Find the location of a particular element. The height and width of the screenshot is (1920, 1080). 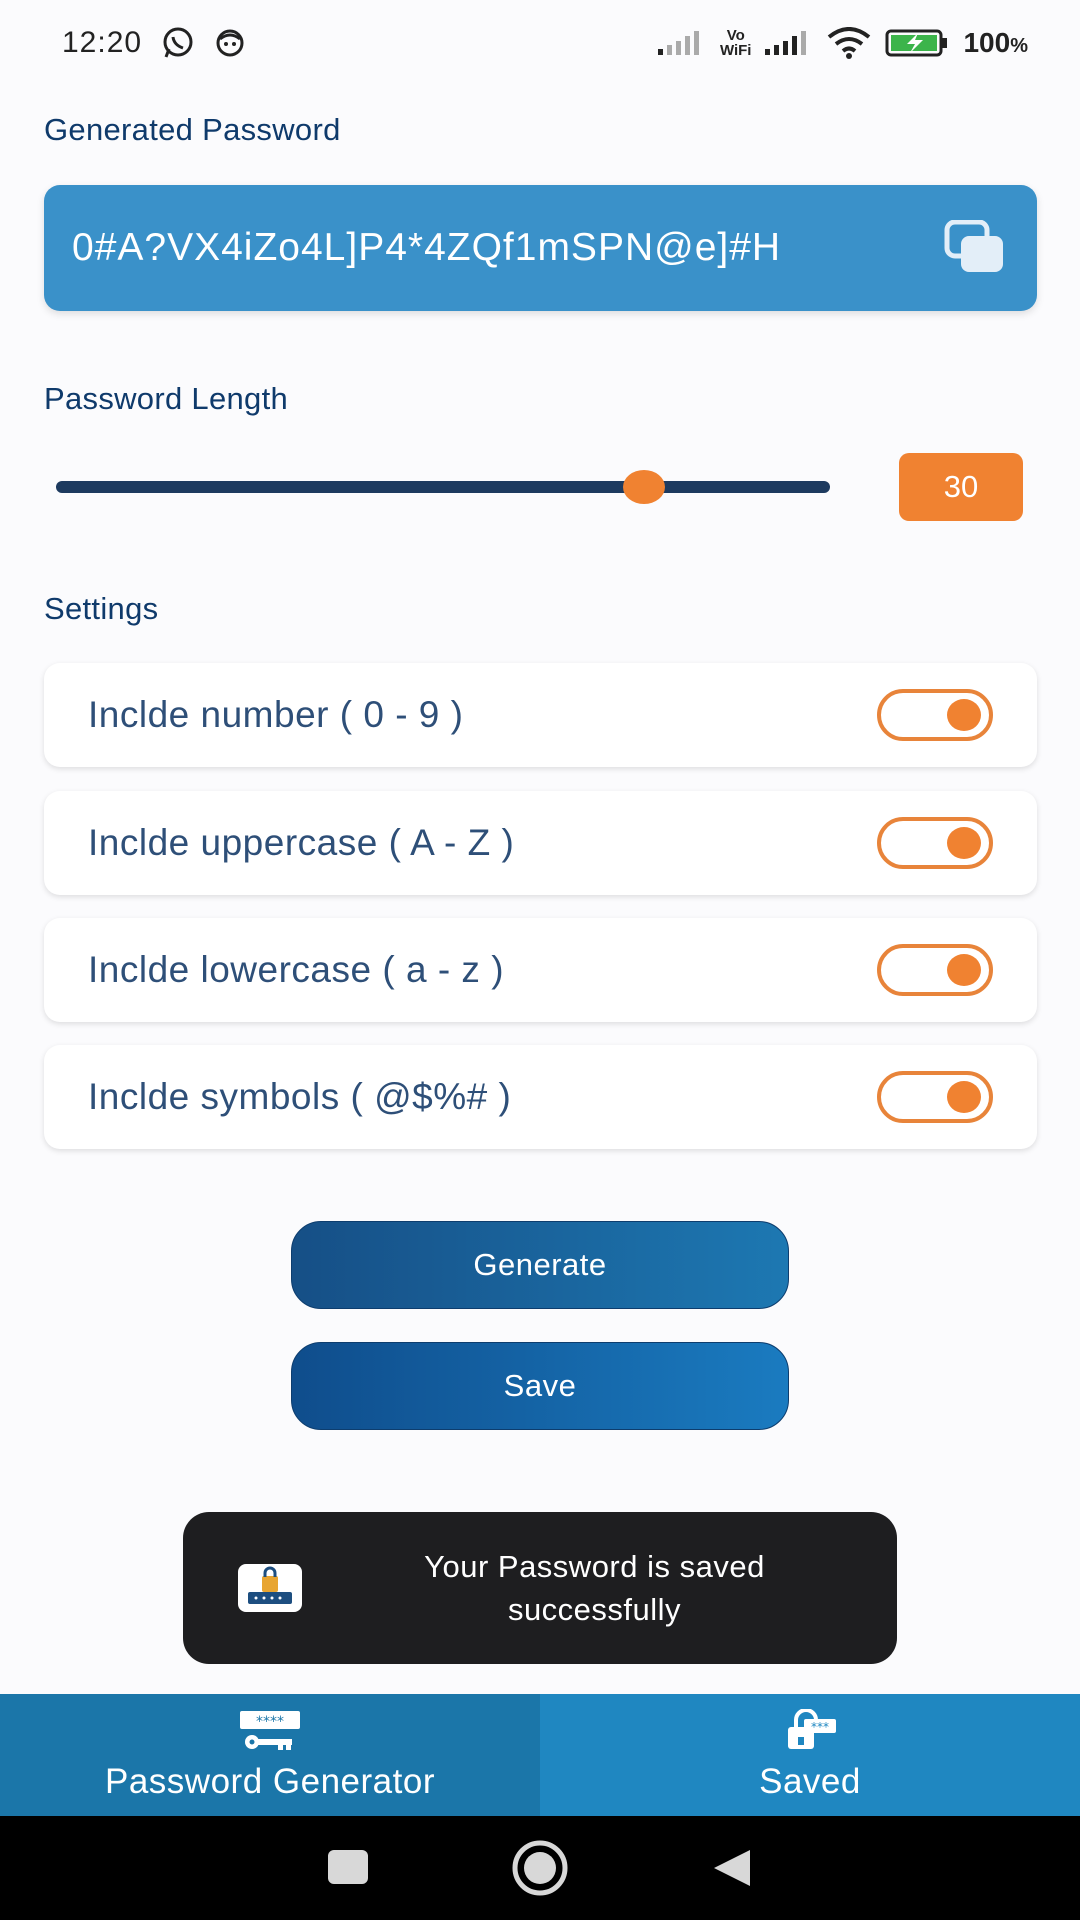

toast-line-2: successfully is located at coordinates (594, 1609).